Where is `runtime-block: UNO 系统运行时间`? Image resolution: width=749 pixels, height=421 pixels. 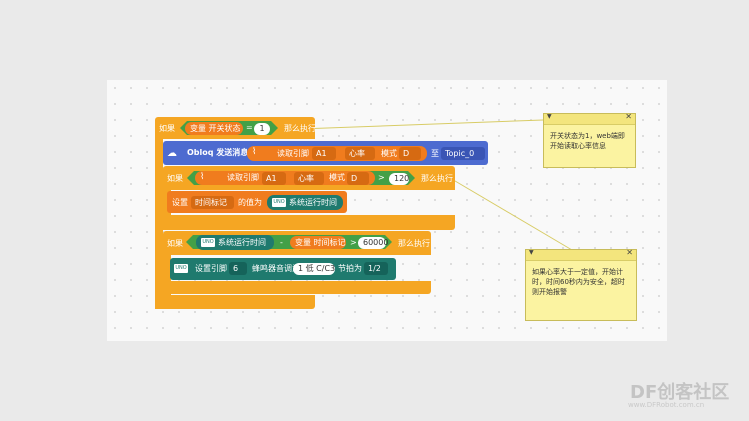 runtime-block: UNO 系统运行时间 is located at coordinates (305, 202).